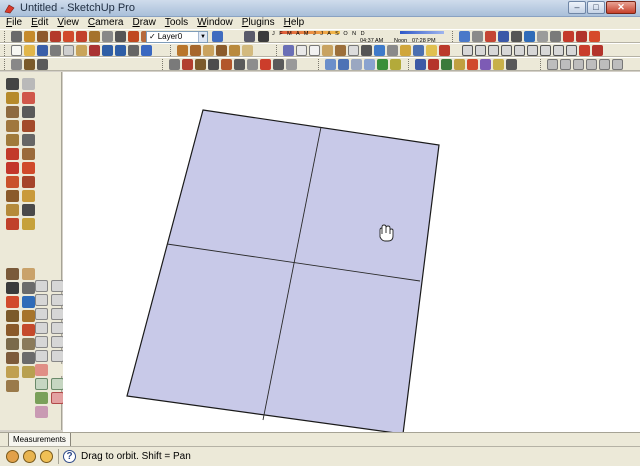  What do you see at coordinates (353, 50) in the screenshot?
I see `monochrome-icon` at bounding box center [353, 50].